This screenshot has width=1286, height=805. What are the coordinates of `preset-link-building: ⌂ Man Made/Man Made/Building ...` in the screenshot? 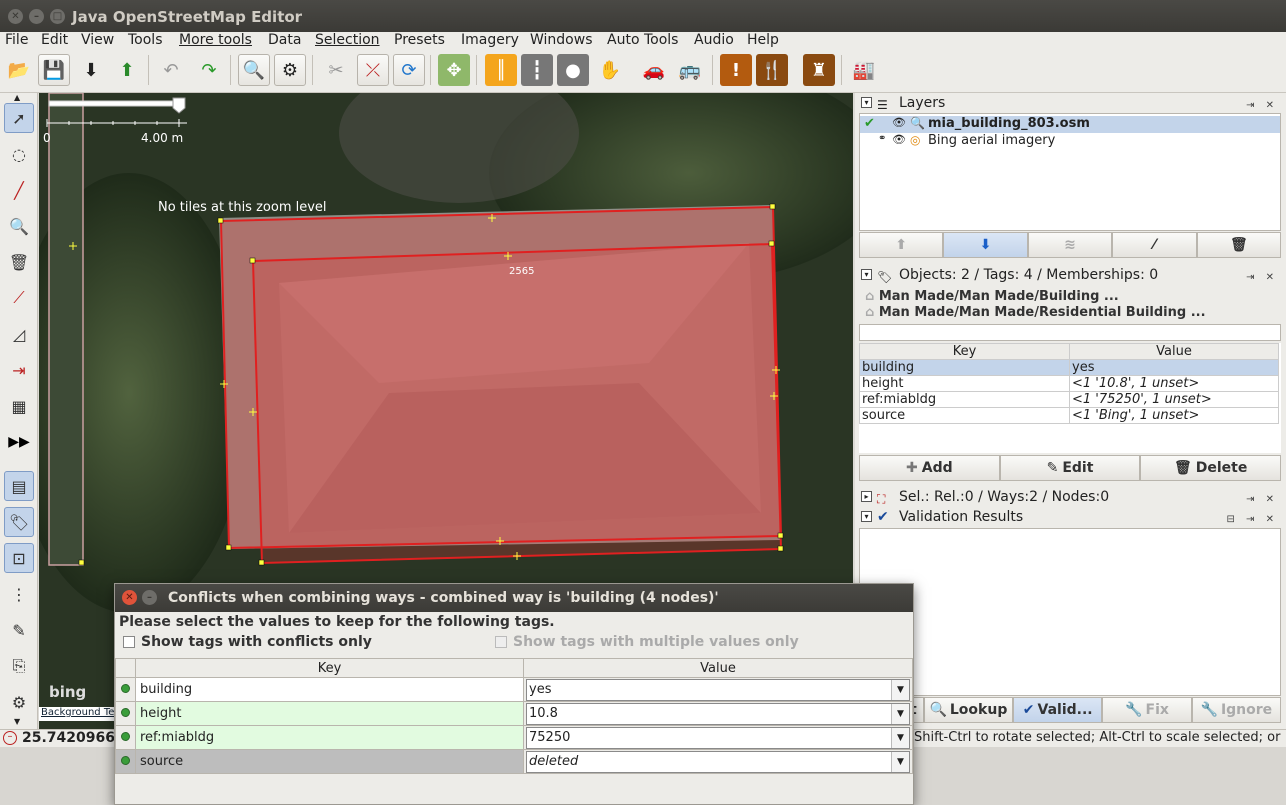 It's located at (992, 296).